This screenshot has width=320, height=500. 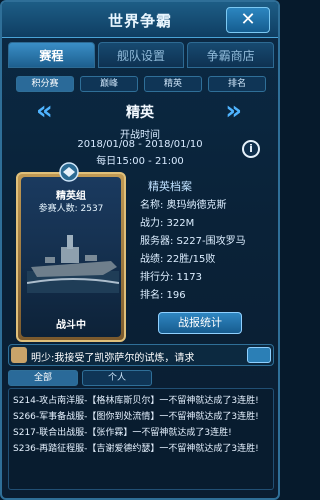 I want to click on battle-stats-button: 战报统计, so click(x=200, y=323).